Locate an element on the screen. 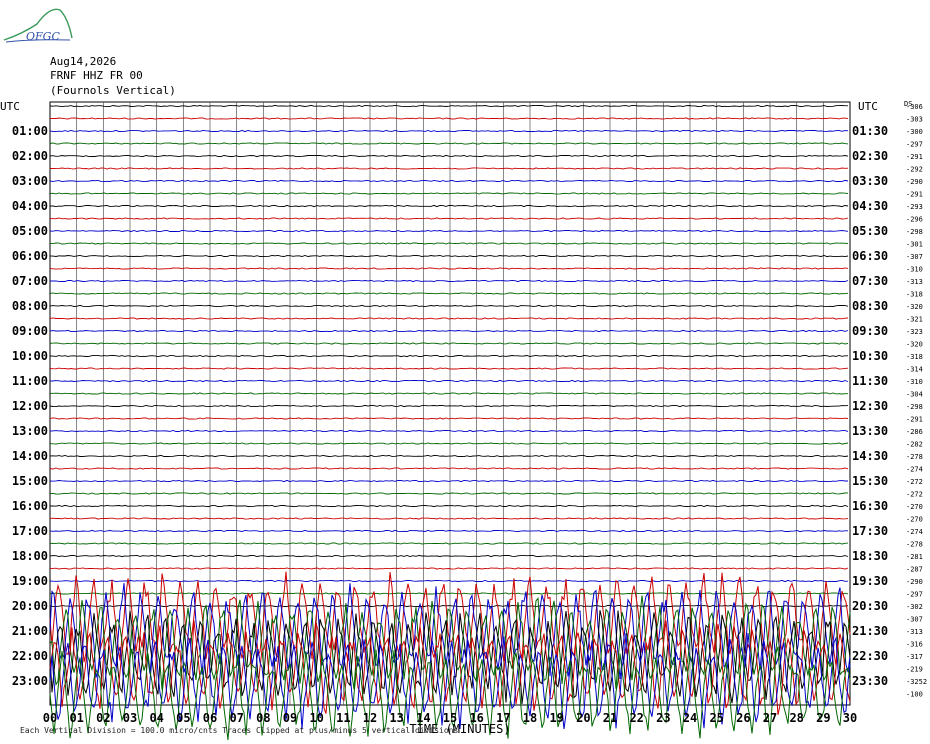 Image resolution: width=930 pixels, height=744 pixels. left-hour-label: 09:00 is located at coordinates (30, 331).